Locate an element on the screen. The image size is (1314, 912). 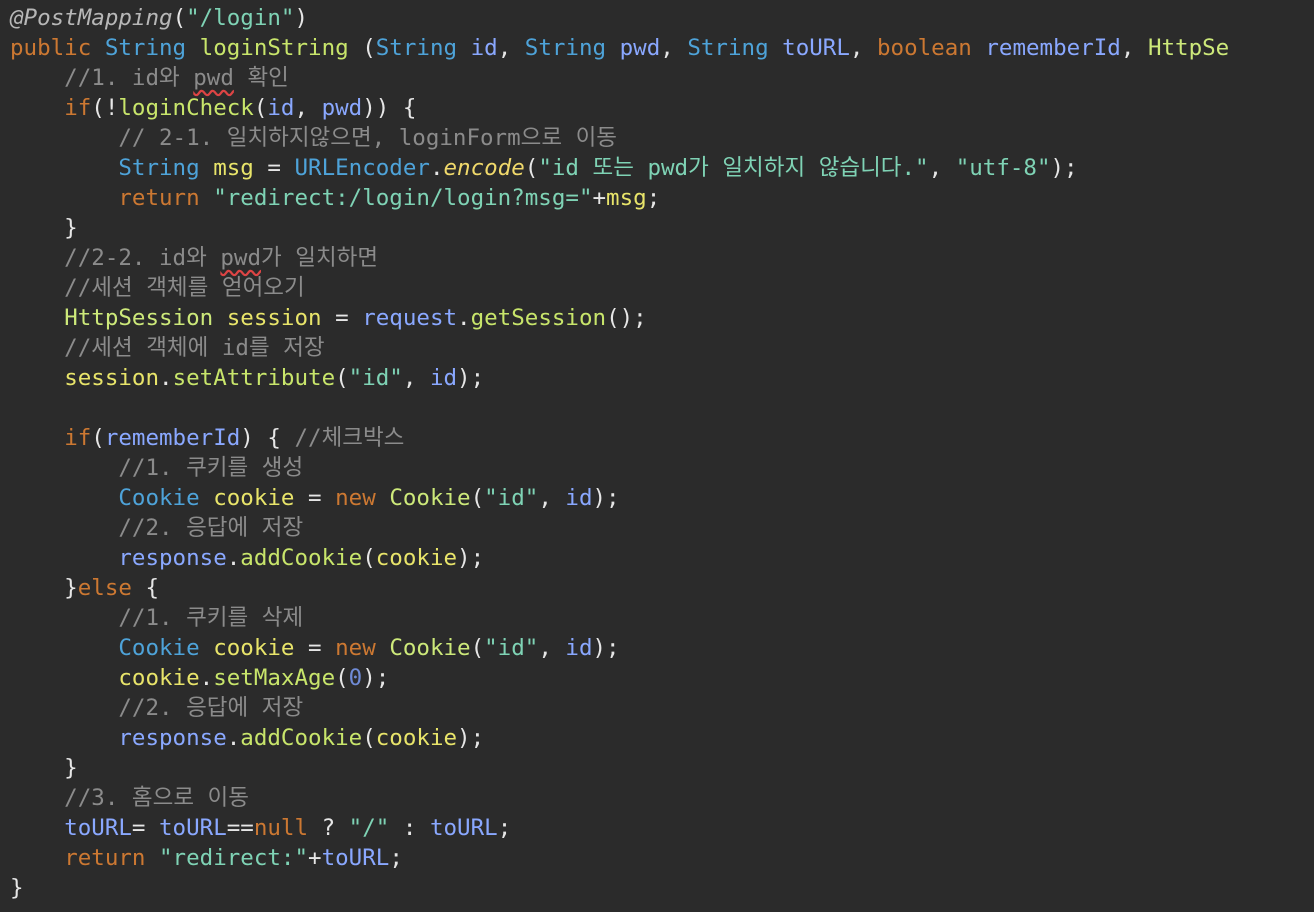
code-line: cookie.setMaxAge(0); is located at coordinates (619, 678).